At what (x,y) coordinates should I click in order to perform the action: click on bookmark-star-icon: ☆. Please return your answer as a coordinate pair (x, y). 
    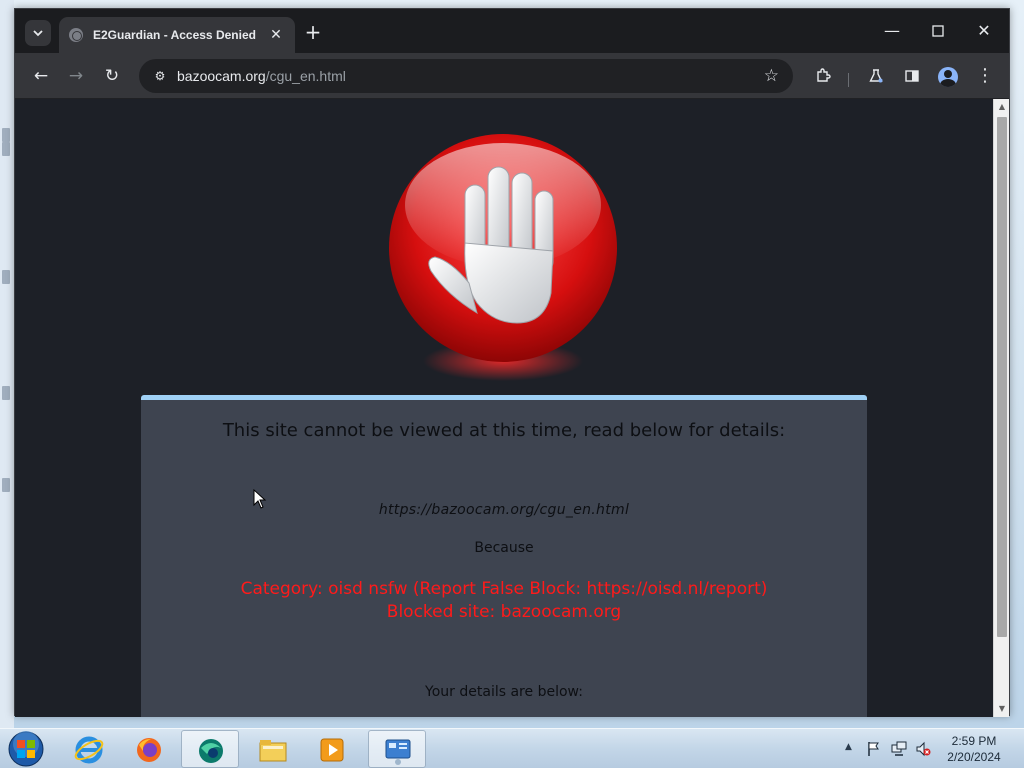
    Looking at the image, I should click on (771, 76).